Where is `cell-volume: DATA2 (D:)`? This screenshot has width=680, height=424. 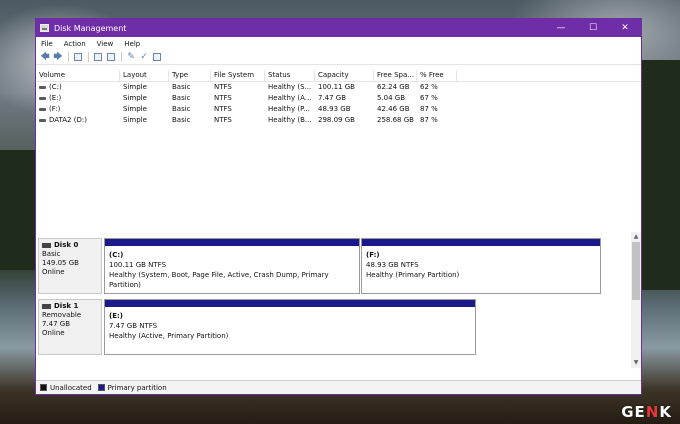
cell-volume: DATA2 (D:) is located at coordinates (78, 120).